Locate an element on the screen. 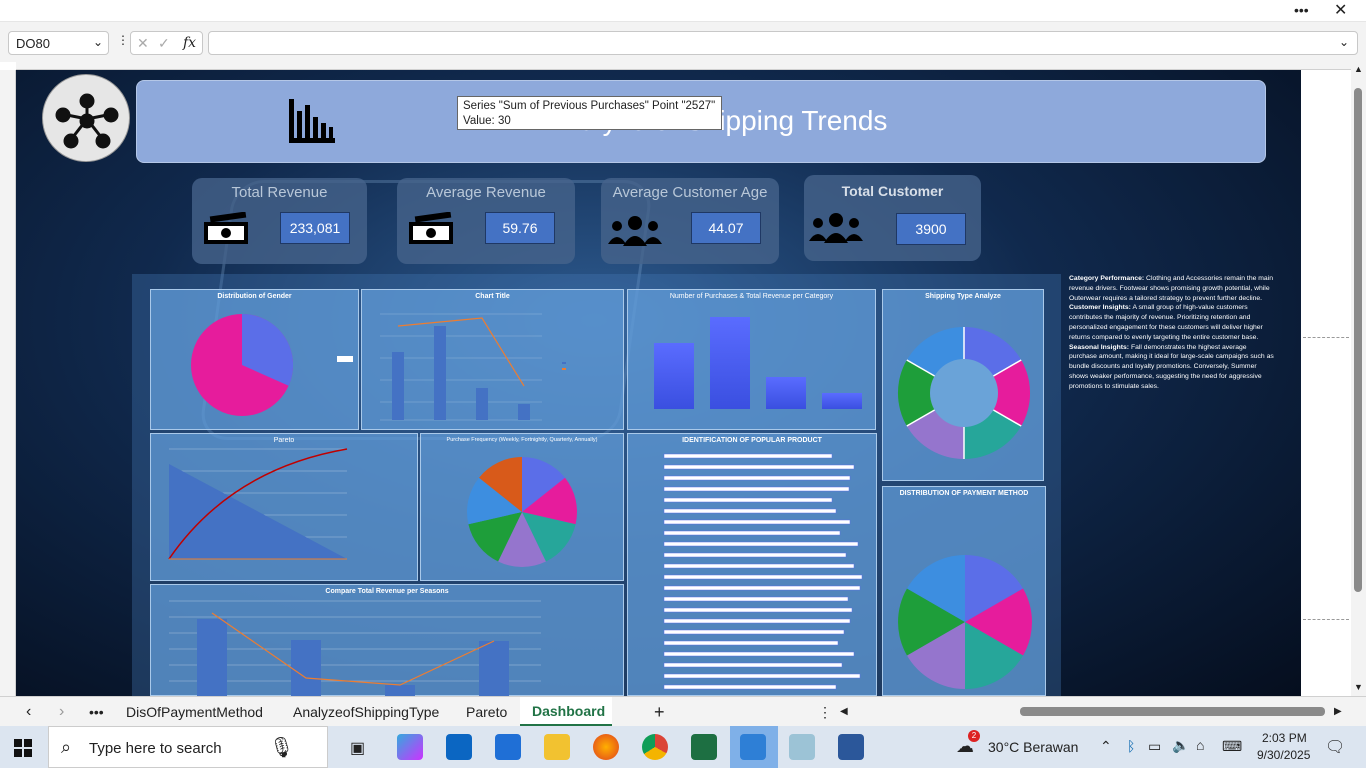  tab-dis-of-payment-method: DisOfPaymentMethod is located at coordinates (194, 712).